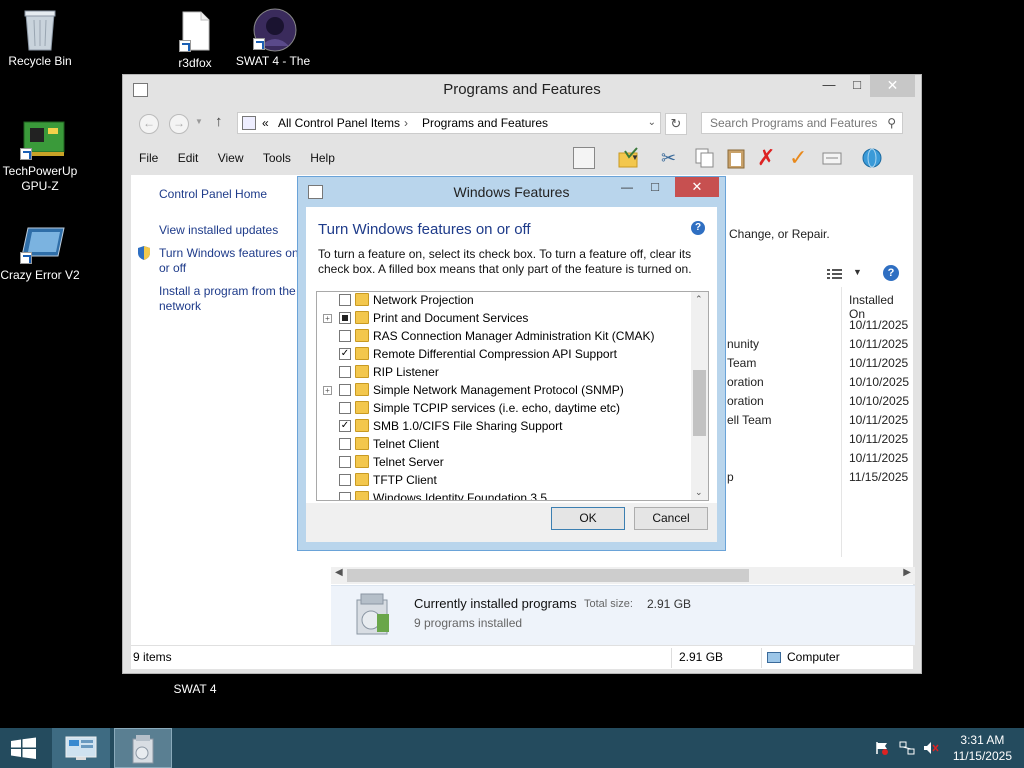  I want to click on features-scrollbar: ⌃ ⌄, so click(699, 396).